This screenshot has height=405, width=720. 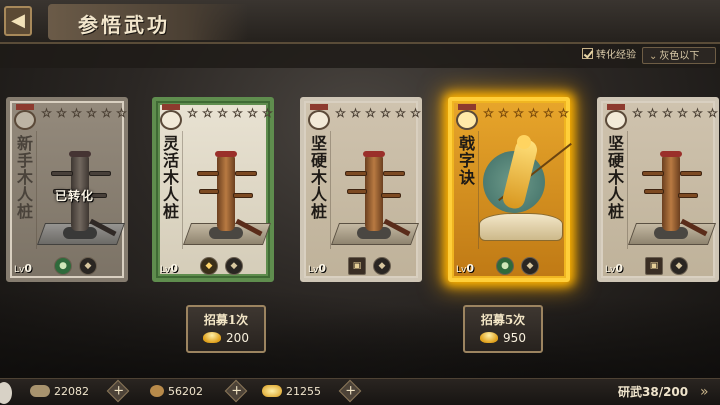 I want to click on capacity-counter: 研武38/200, so click(x=653, y=392).